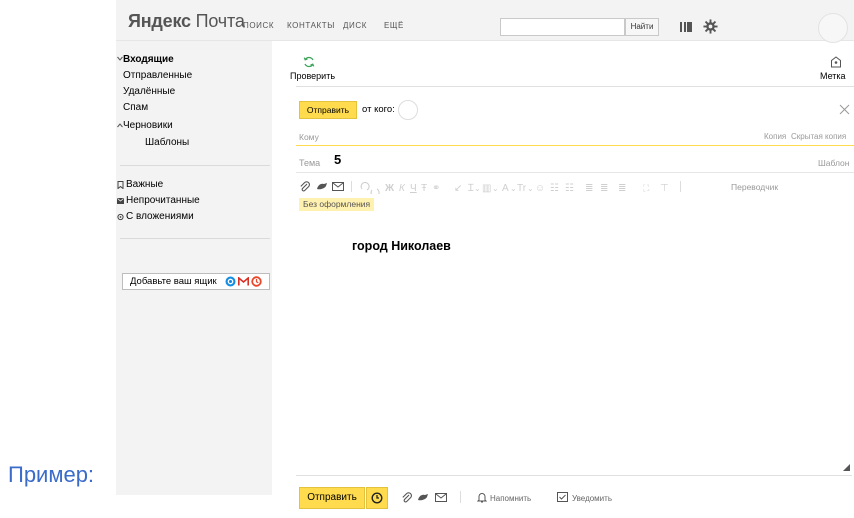 This screenshot has height=518, width=854. I want to click on footer-separator, so click(460, 497).